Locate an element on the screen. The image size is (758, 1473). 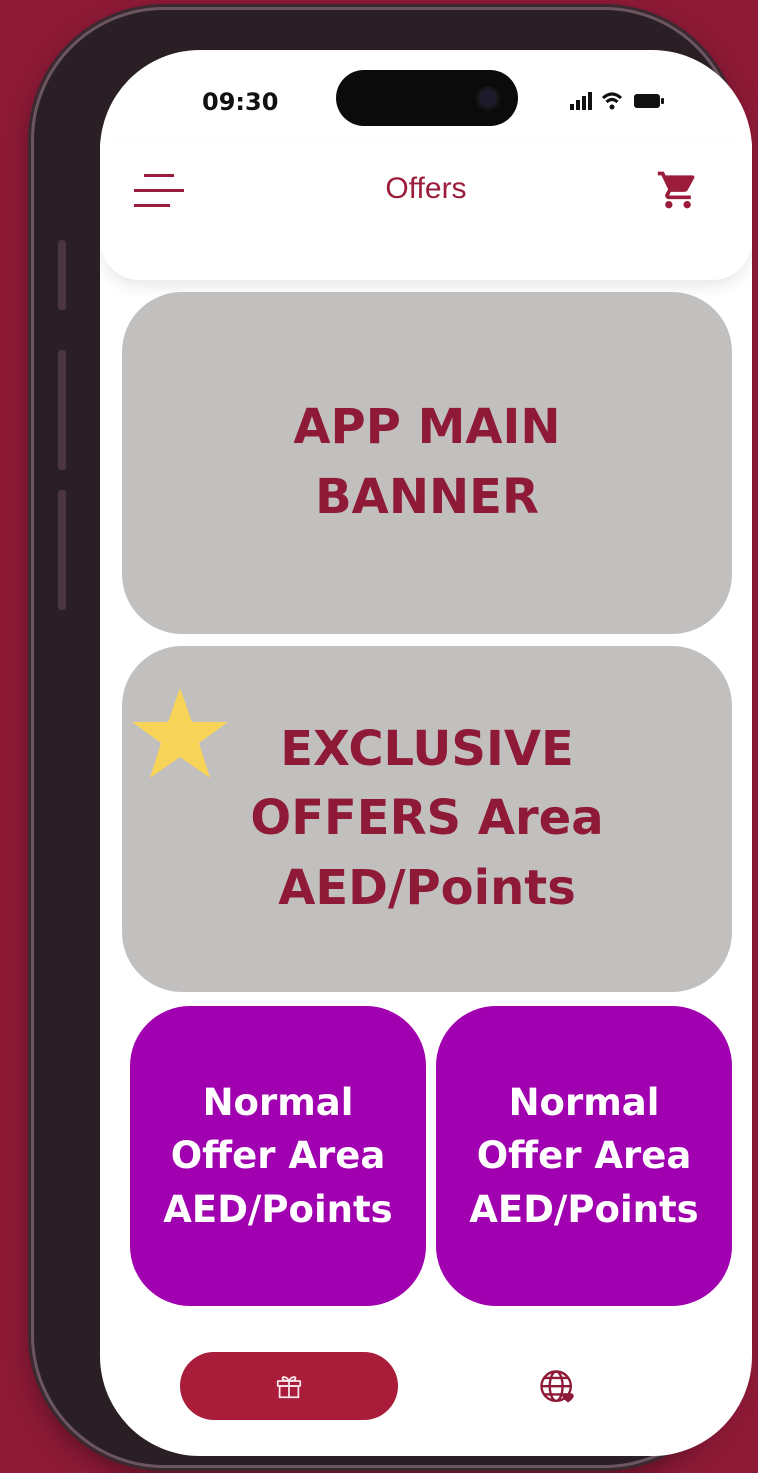
dynamic-island is located at coordinates (427, 98).